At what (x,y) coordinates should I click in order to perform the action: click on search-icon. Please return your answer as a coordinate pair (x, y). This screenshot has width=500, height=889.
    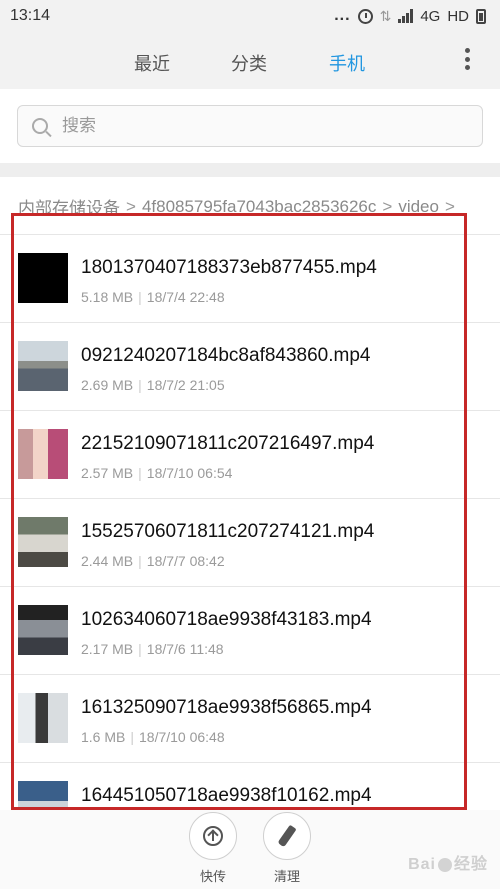
    Looking at the image, I should click on (40, 126).